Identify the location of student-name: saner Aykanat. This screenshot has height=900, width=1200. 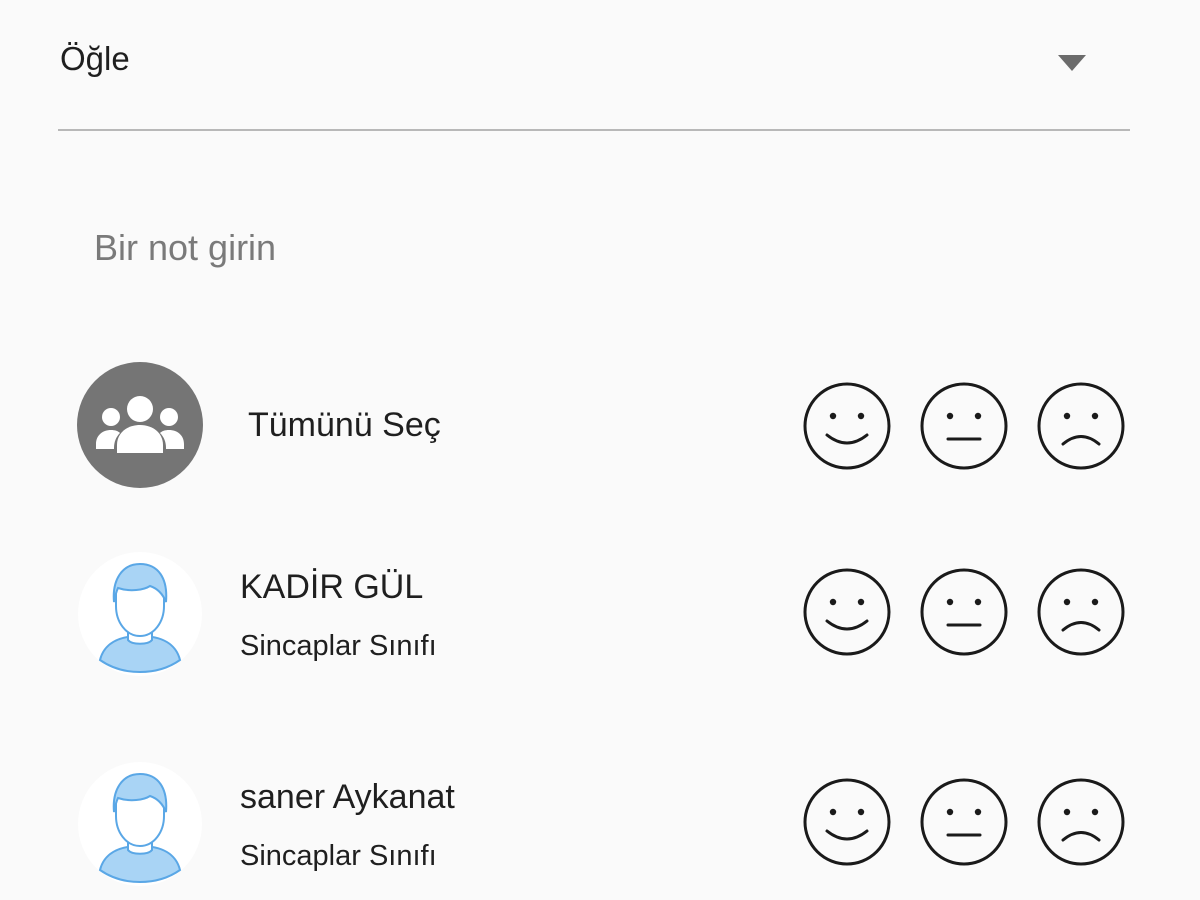
(347, 797).